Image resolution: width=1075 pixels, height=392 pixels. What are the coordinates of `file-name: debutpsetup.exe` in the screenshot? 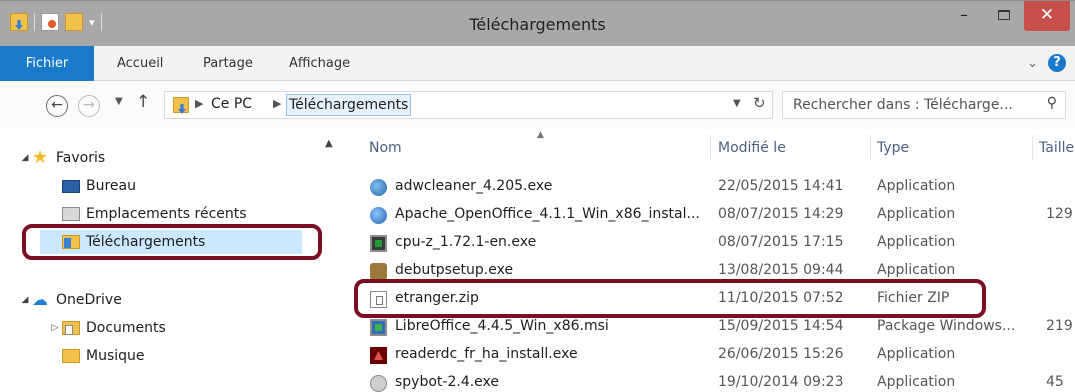 It's located at (454, 270).